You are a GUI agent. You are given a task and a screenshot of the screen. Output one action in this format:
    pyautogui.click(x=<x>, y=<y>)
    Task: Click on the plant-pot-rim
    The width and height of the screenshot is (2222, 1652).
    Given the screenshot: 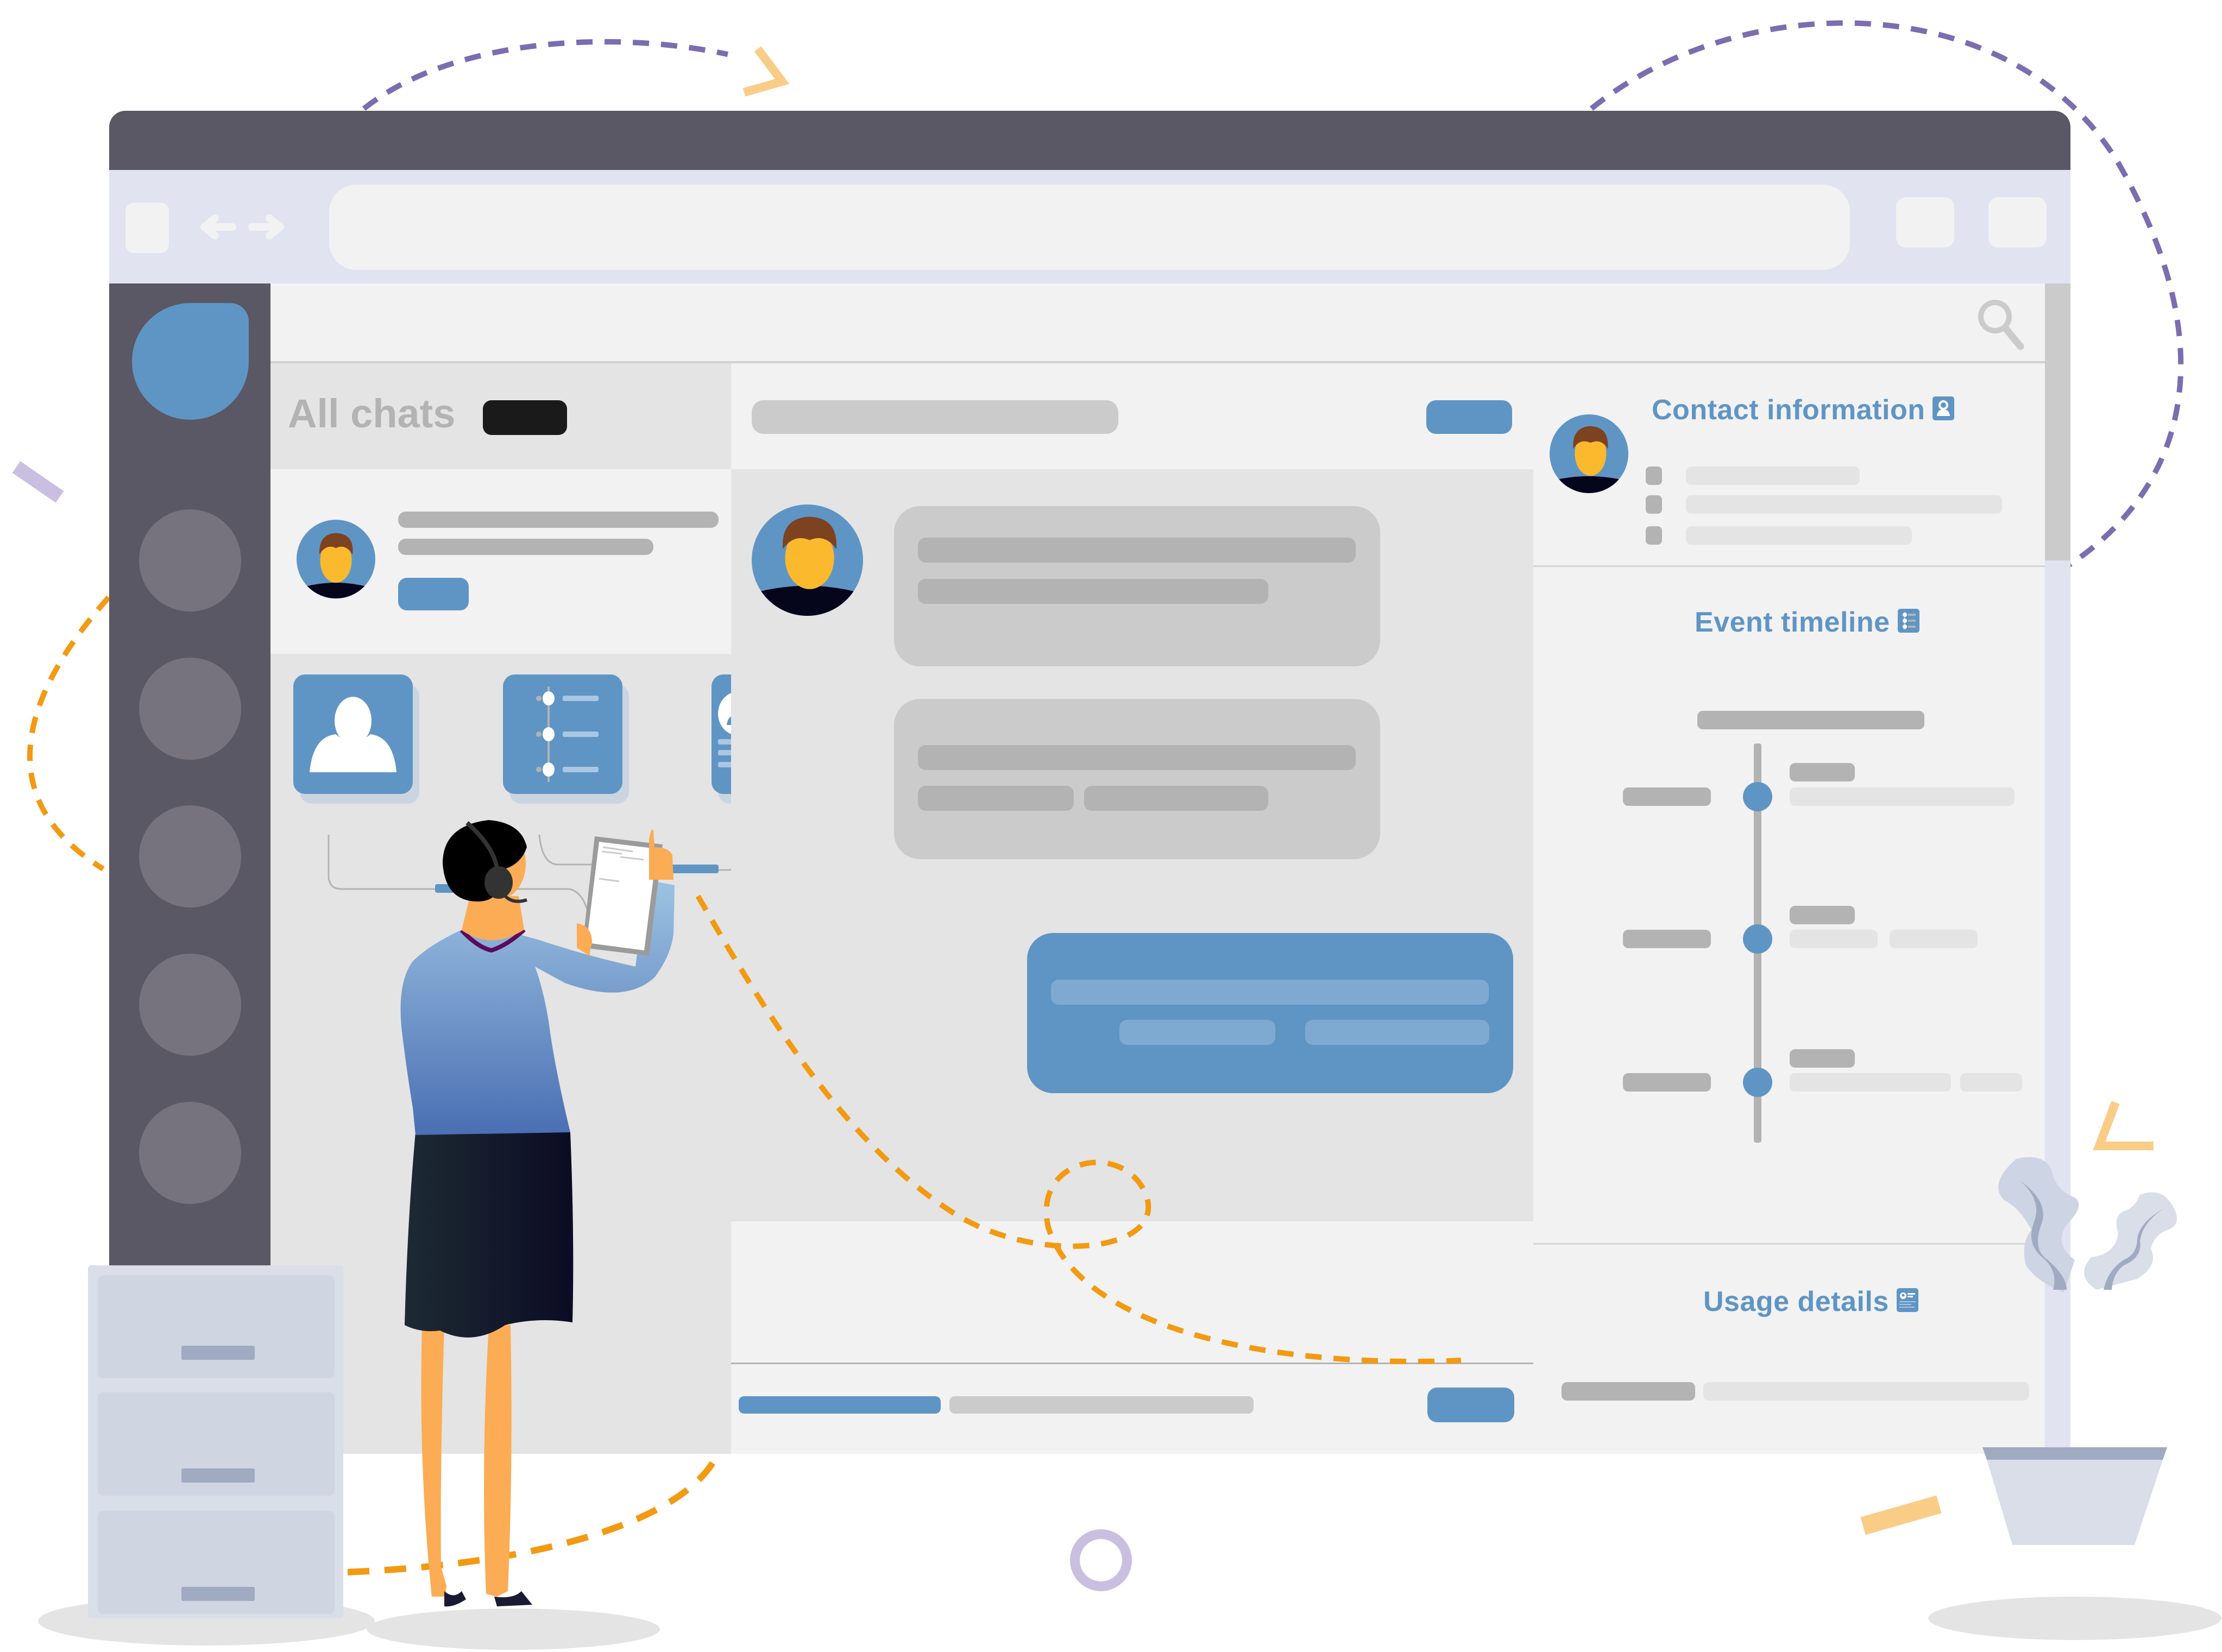 What is the action you would take?
    pyautogui.click(x=2074, y=1453)
    